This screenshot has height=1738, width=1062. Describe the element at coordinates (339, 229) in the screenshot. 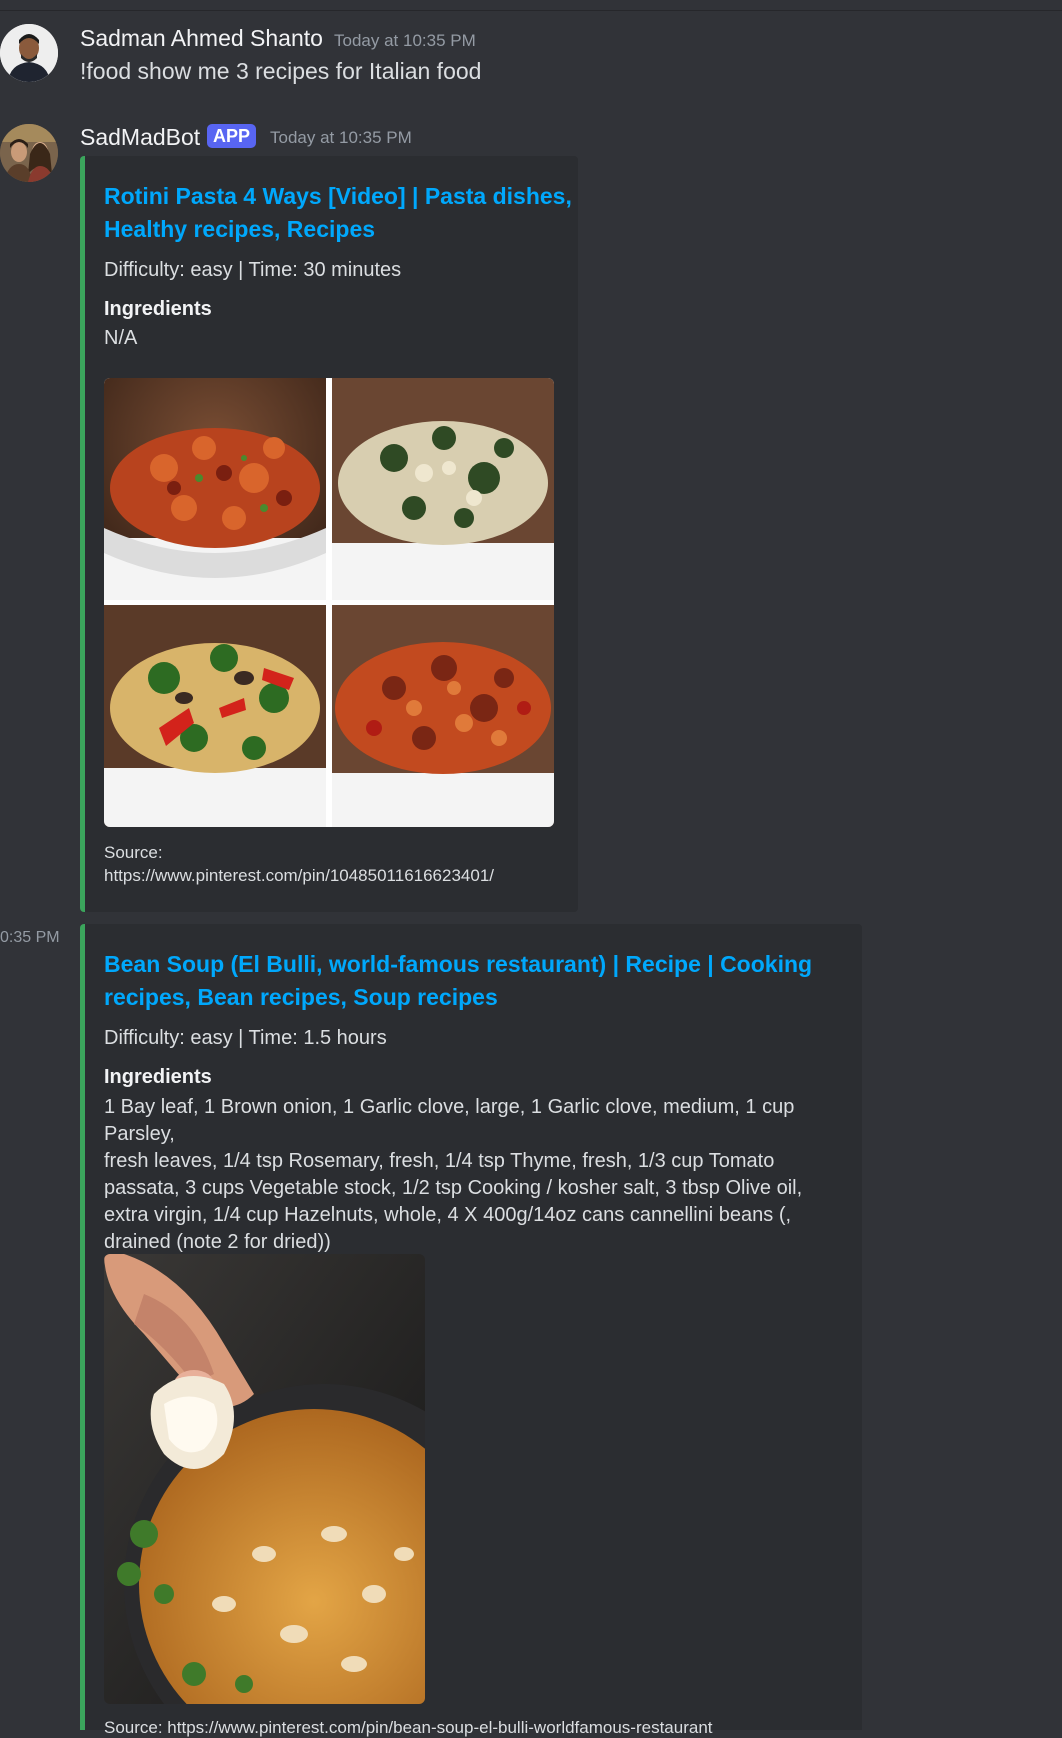

I see `embed1-title-line2: Healthy recipes, Recipes` at that location.